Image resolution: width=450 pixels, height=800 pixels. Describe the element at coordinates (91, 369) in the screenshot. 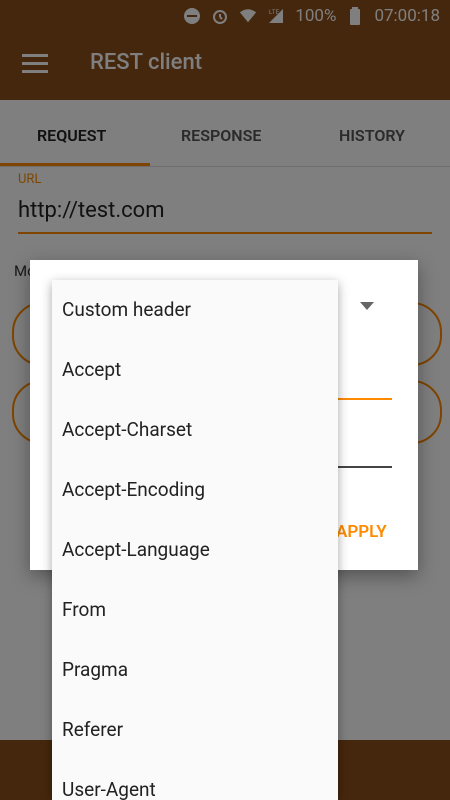

I see `menu-item-accept: Accept` at that location.